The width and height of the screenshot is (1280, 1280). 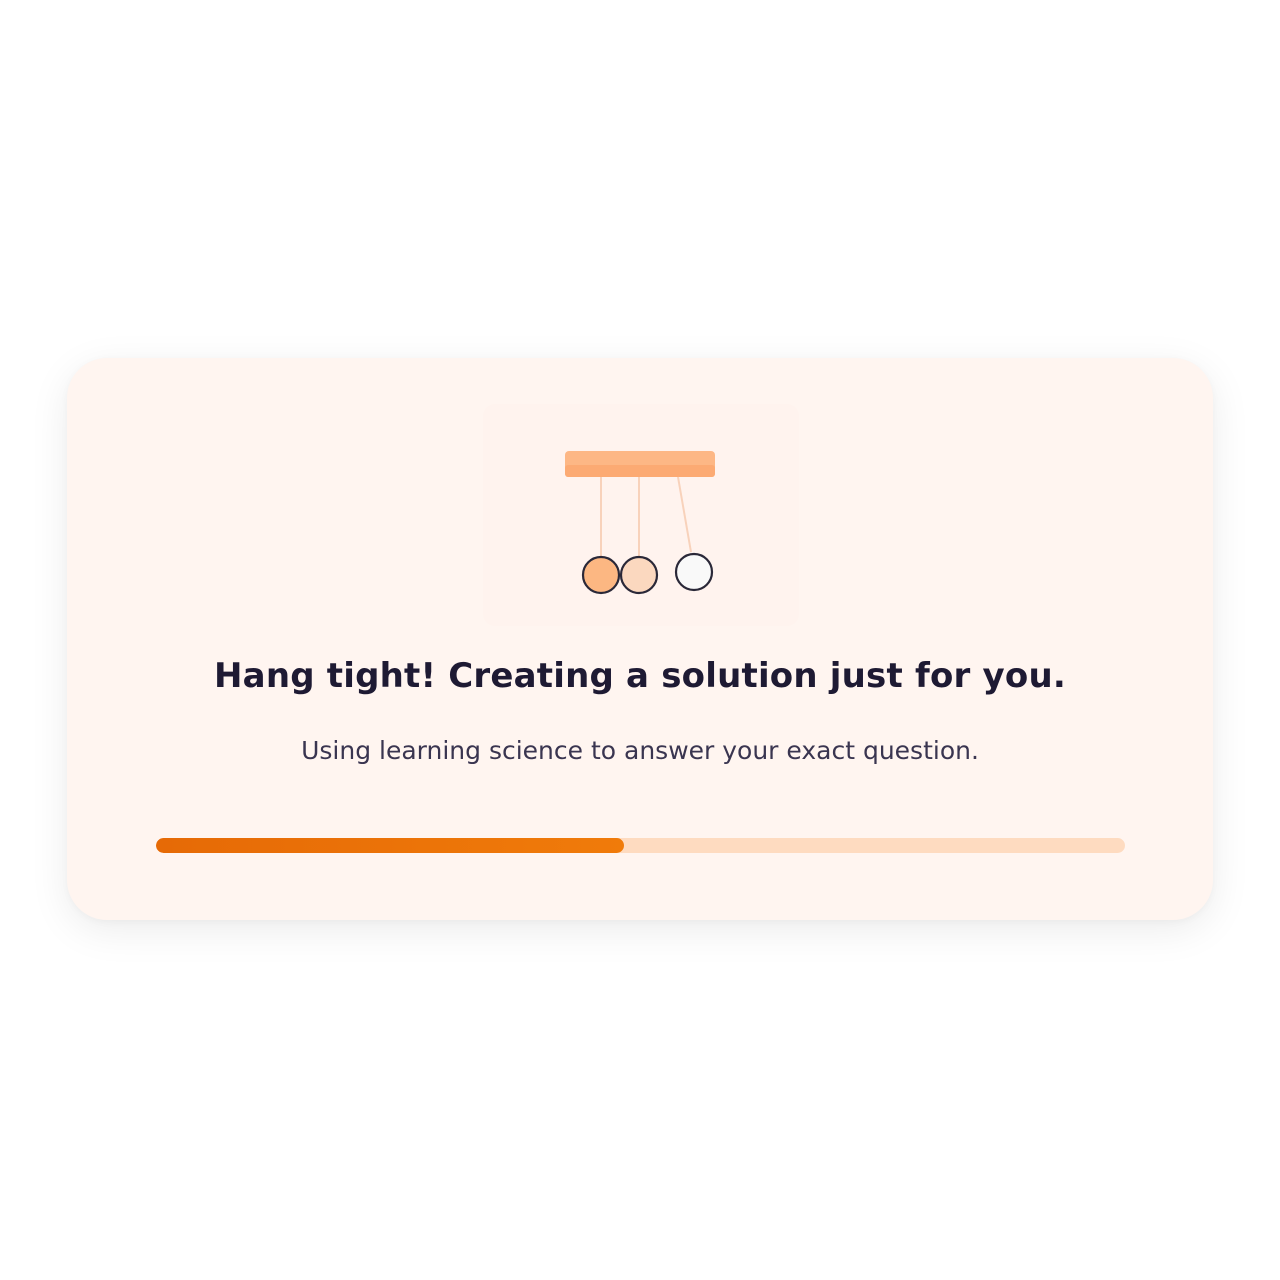 I want to click on newtons-cradle-icon, so click(x=640, y=523).